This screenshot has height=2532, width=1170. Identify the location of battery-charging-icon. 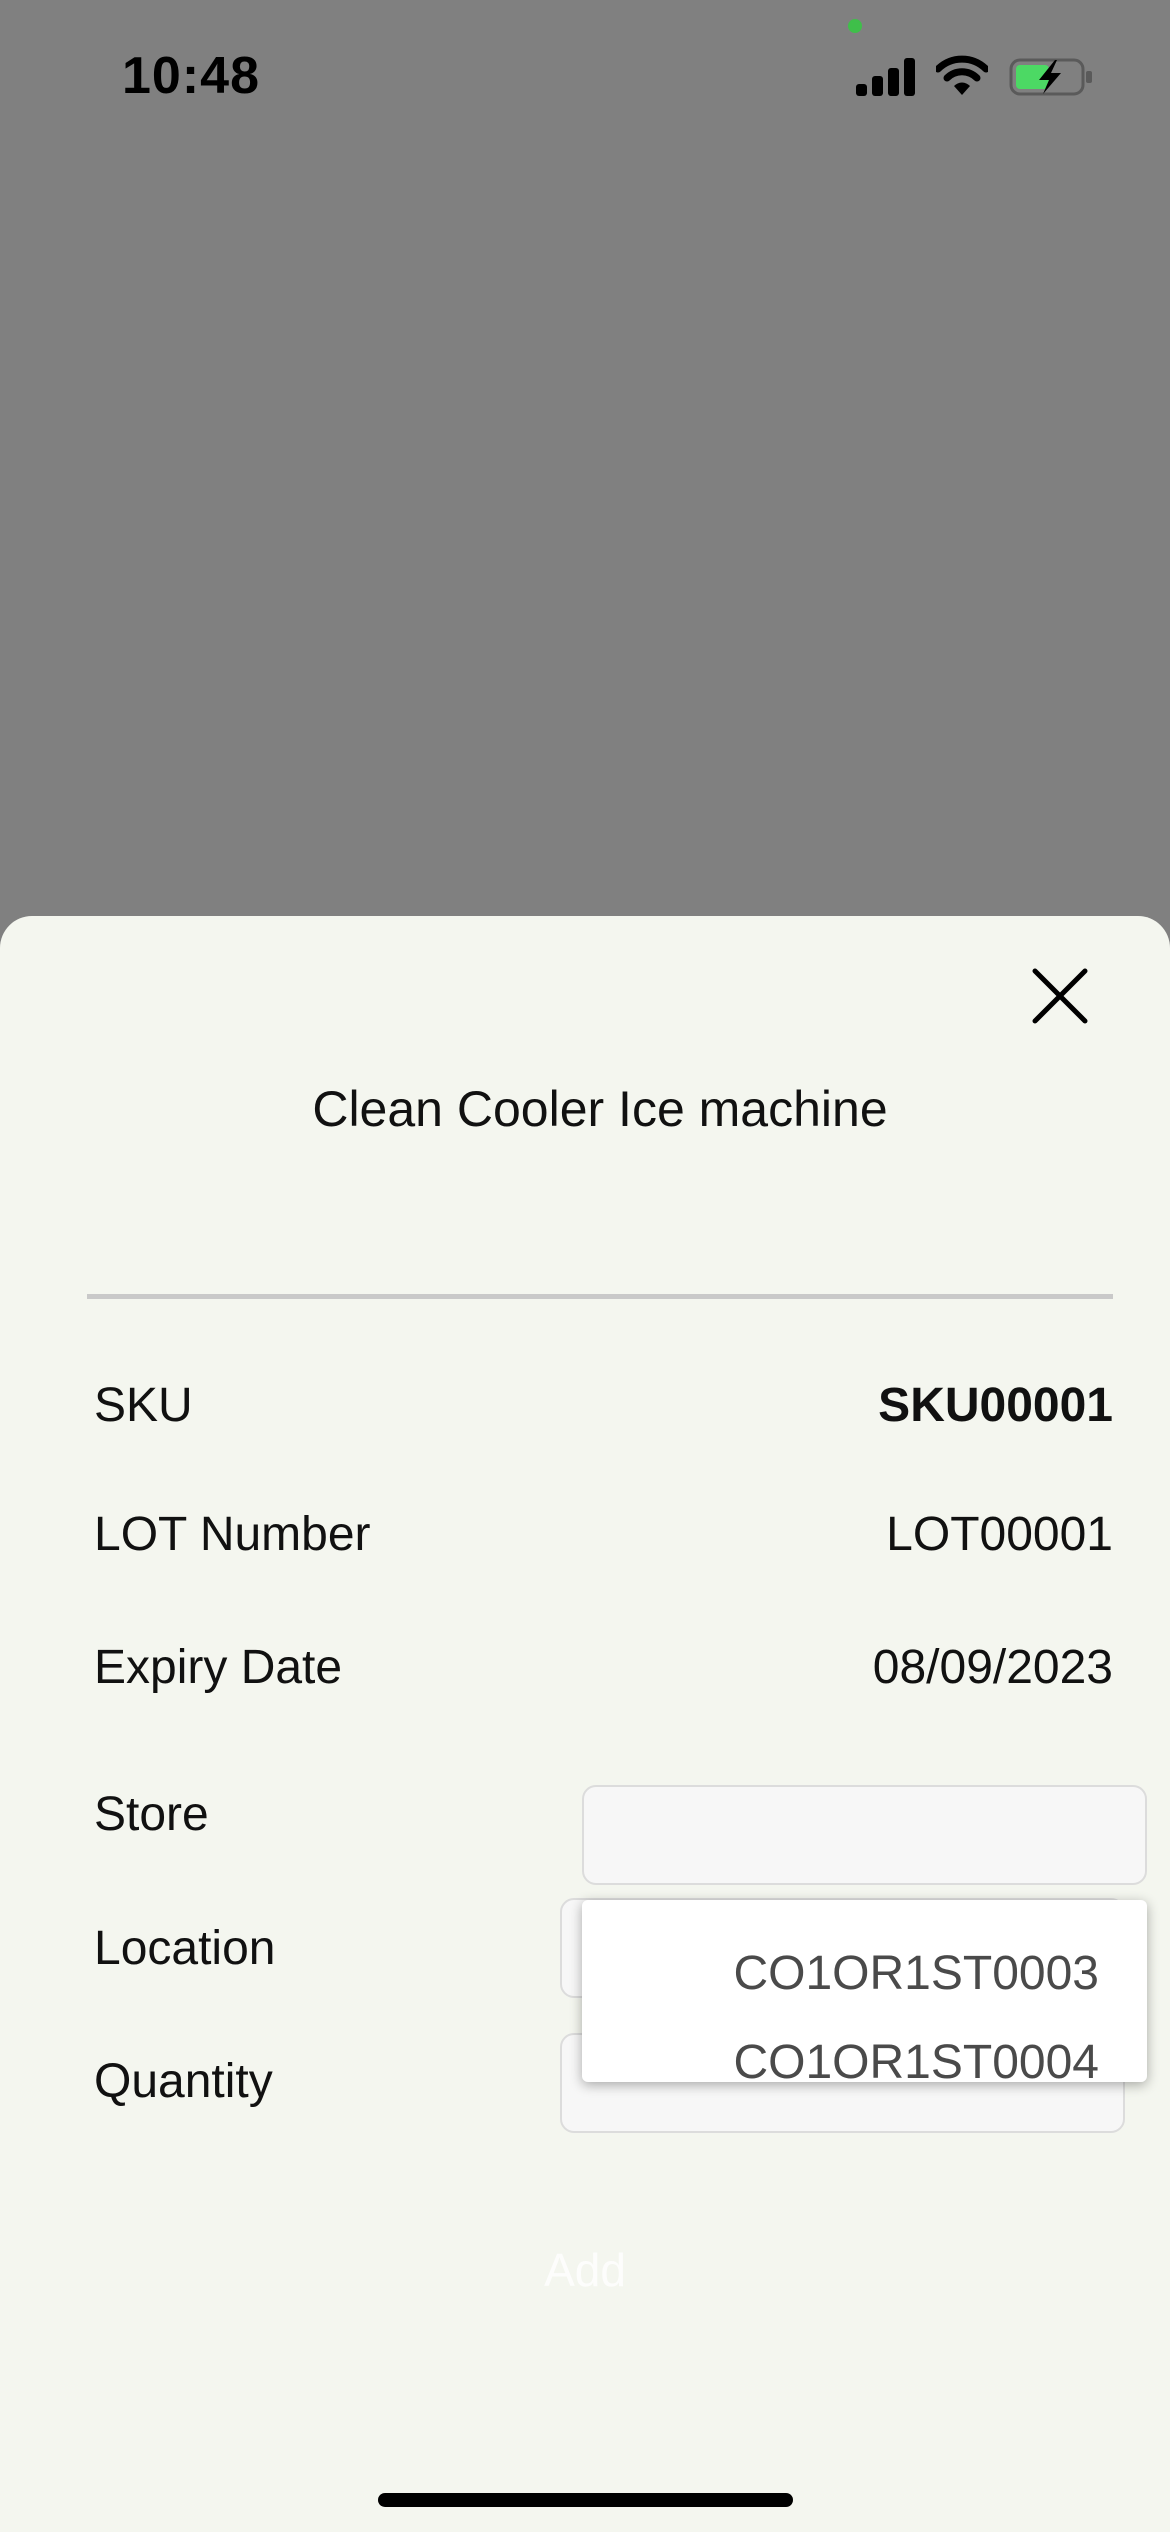
(1050, 77).